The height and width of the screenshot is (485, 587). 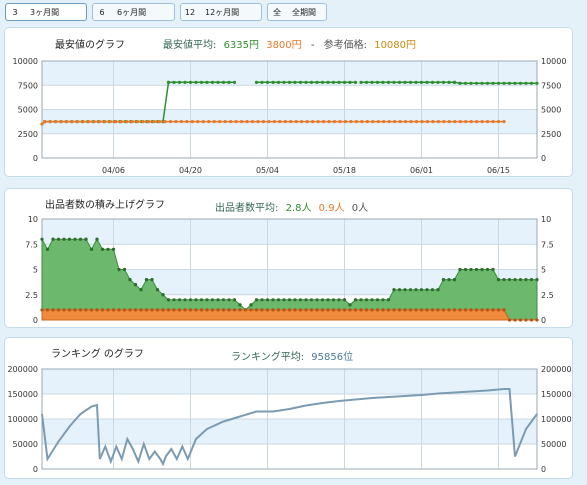 What do you see at coordinates (46, 12) in the screenshot?
I see `tab-period-0: 3 3ヶ月間` at bounding box center [46, 12].